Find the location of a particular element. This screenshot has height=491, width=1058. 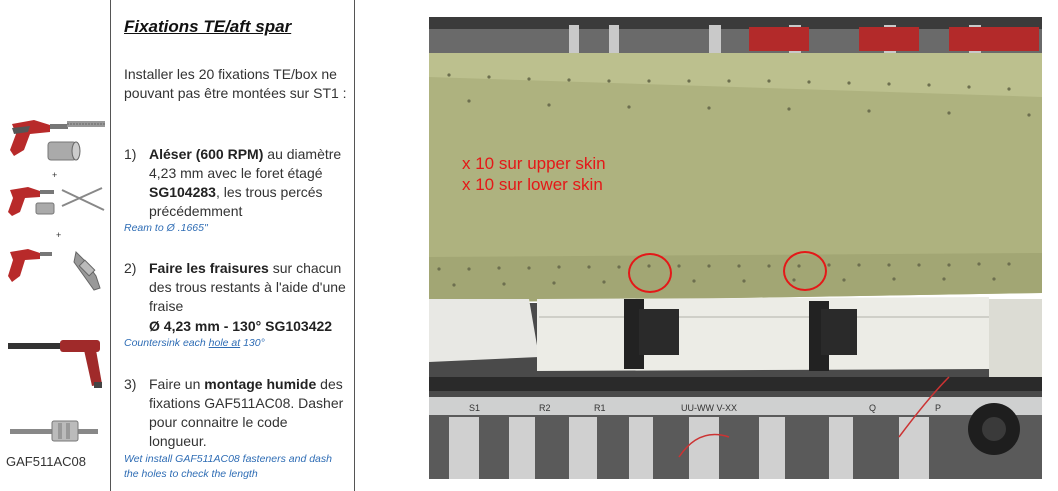

highlight-circle-right is located at coordinates (805, 271).